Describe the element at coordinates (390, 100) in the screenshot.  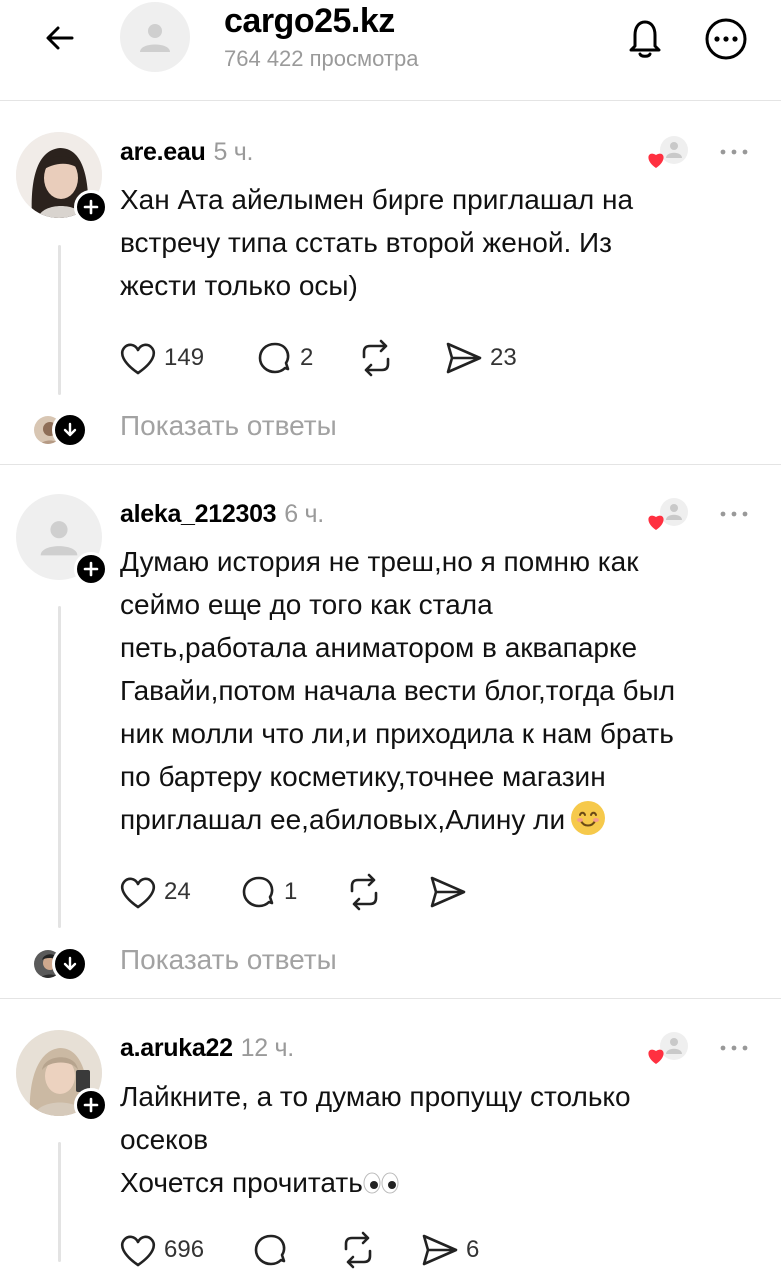
I see `header-divider` at that location.